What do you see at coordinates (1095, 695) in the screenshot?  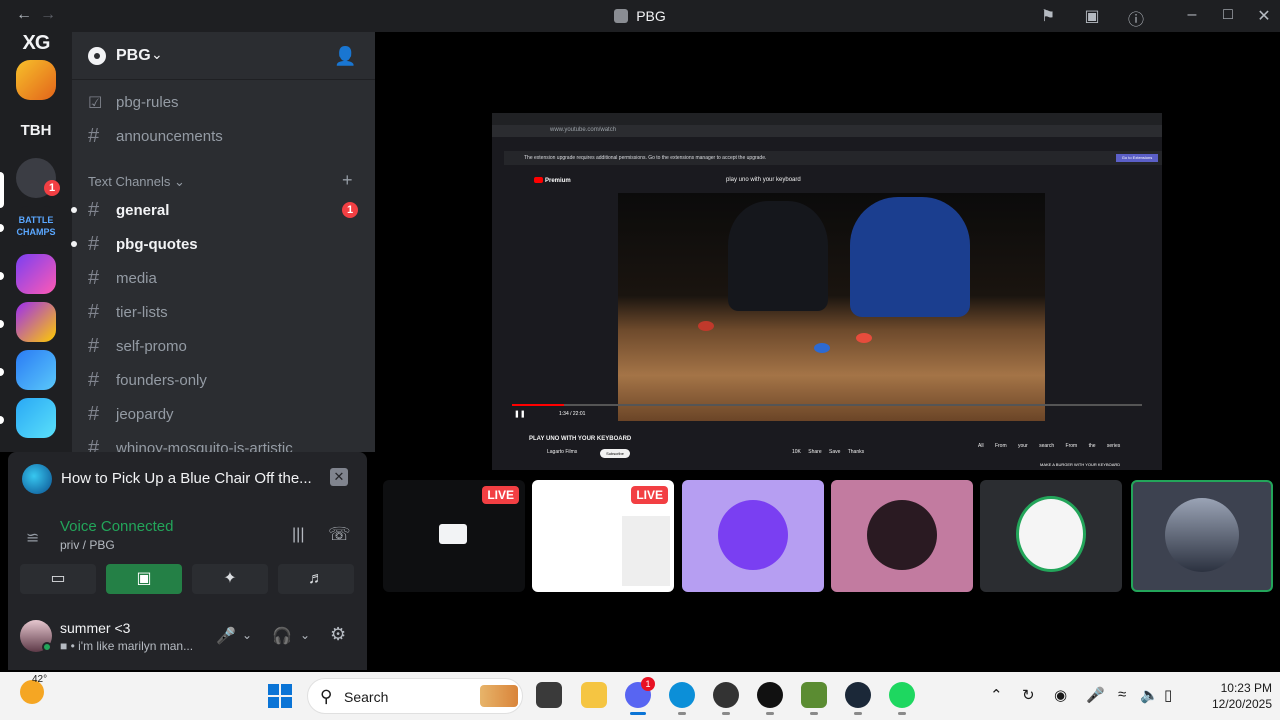 I see `tray-microphone-icon: 🎤` at bounding box center [1095, 695].